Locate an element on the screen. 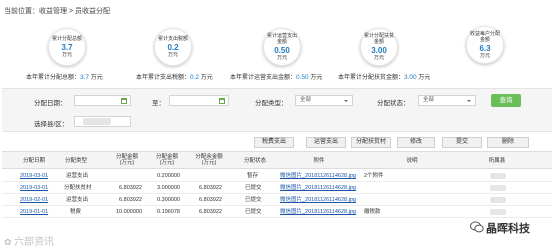  type-select-value: 全部 is located at coordinates (306, 100).